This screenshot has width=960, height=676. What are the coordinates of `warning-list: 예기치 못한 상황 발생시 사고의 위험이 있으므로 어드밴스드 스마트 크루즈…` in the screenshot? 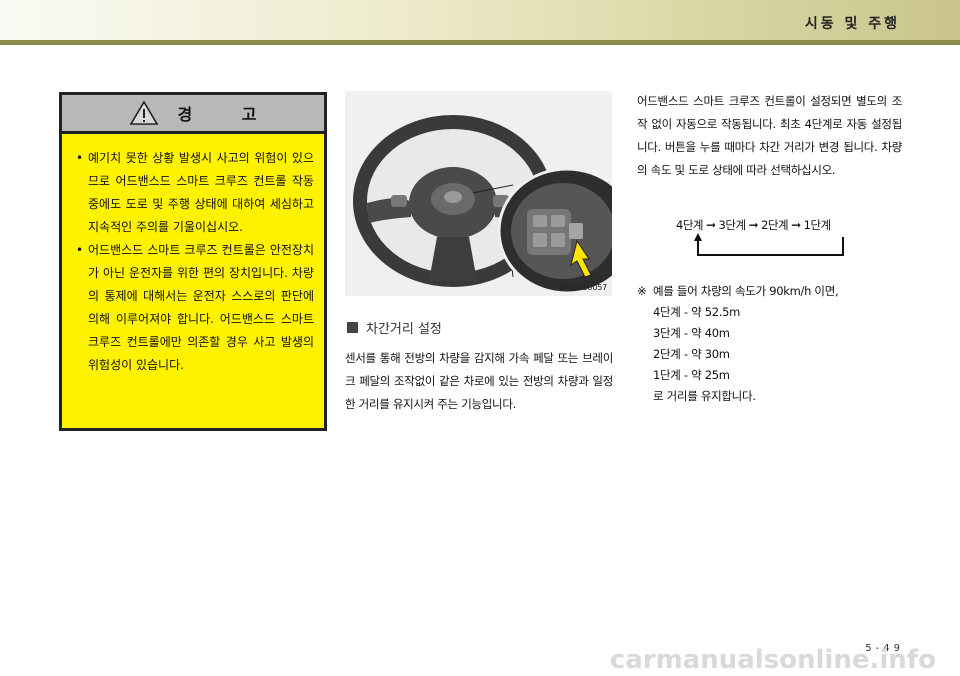 It's located at (193, 255).